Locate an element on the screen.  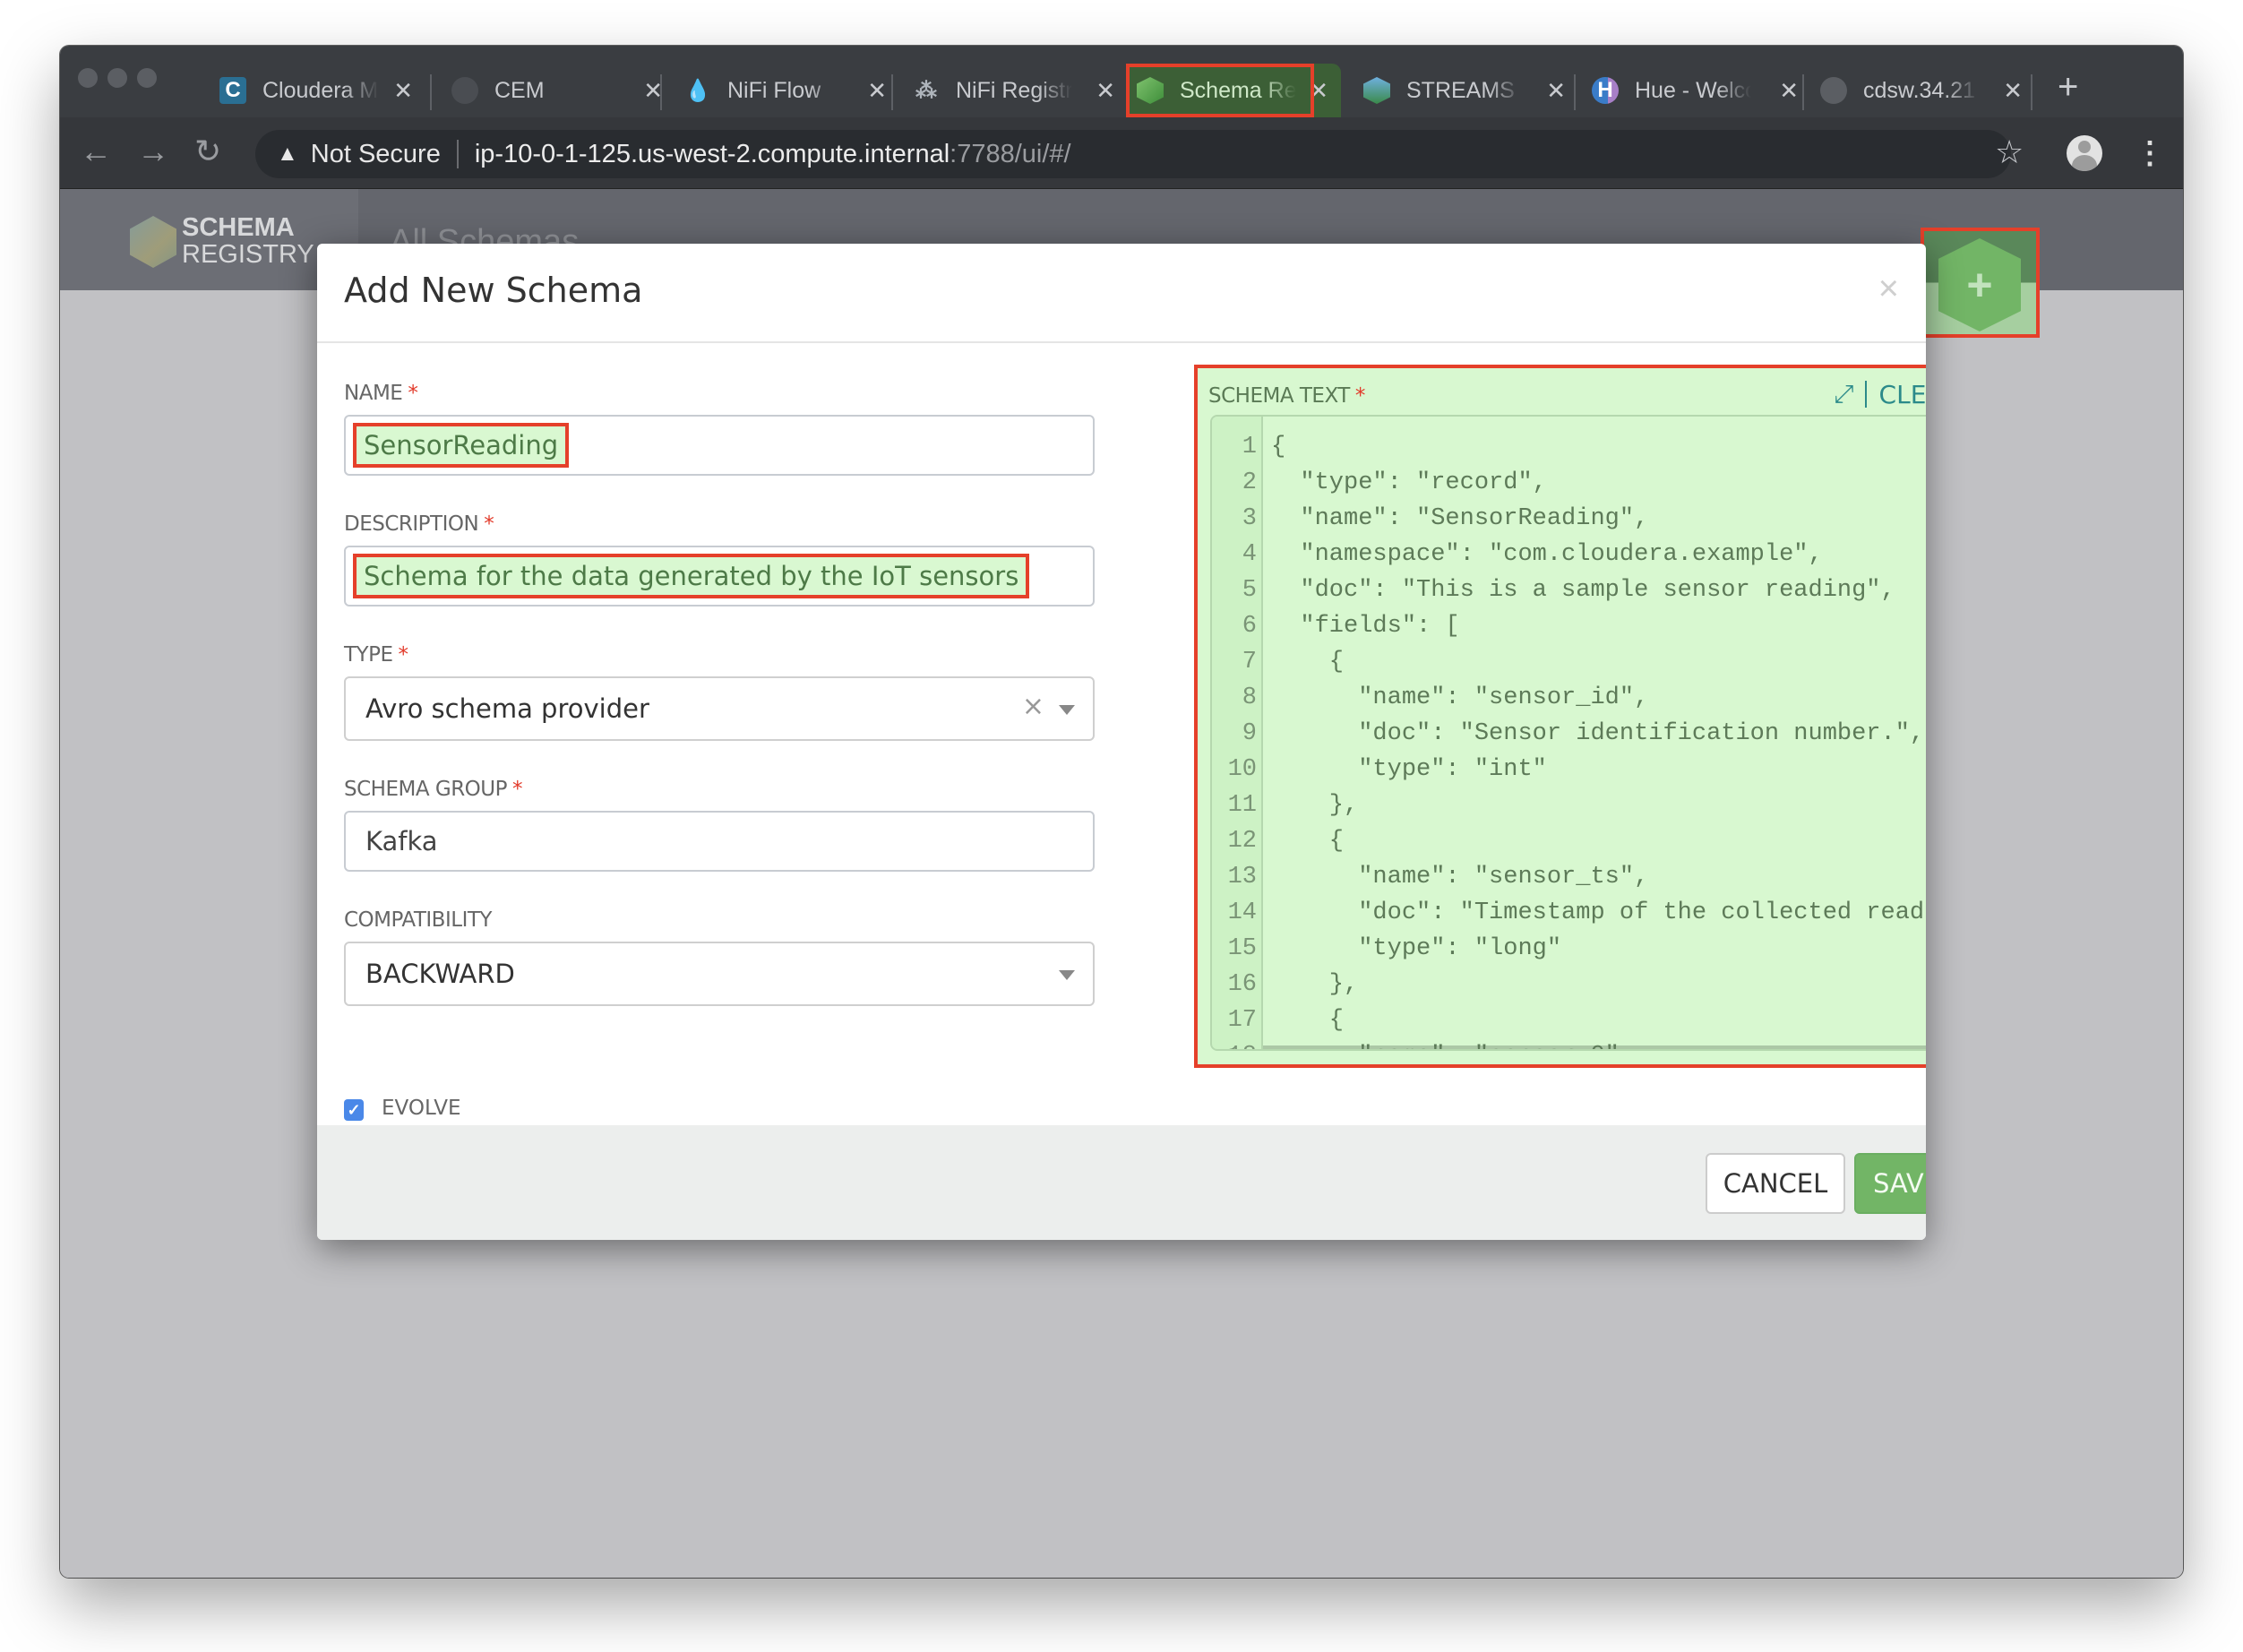
cancel-button: CANCEL is located at coordinates (1776, 1183).